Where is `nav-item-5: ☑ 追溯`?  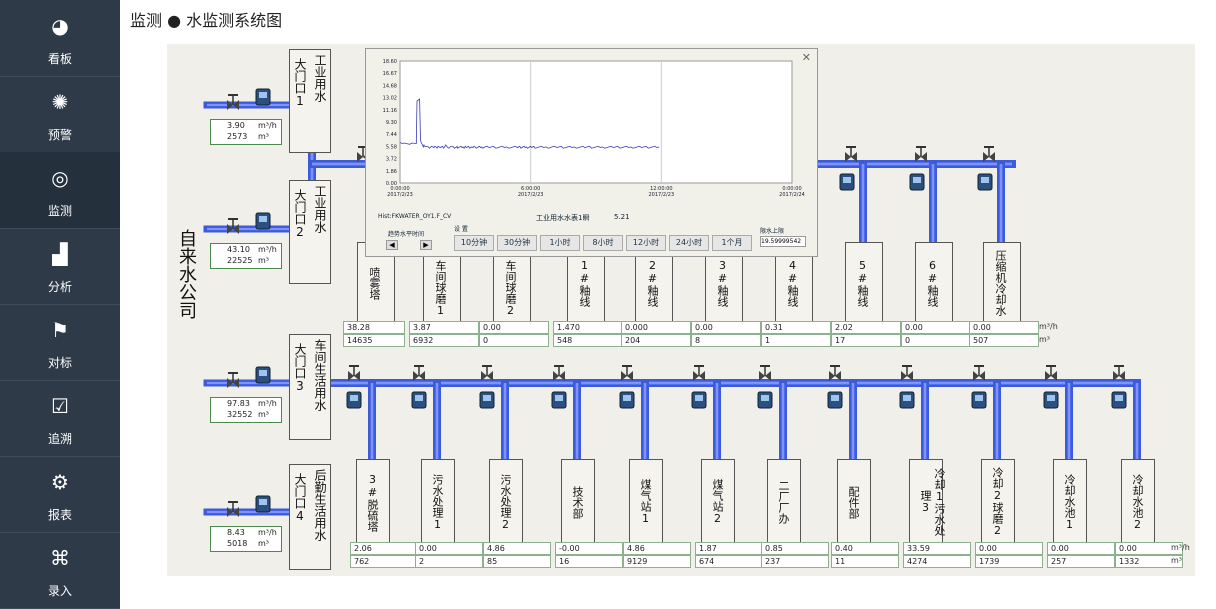
nav-item-5: ☑ 追溯 is located at coordinates (60, 418).